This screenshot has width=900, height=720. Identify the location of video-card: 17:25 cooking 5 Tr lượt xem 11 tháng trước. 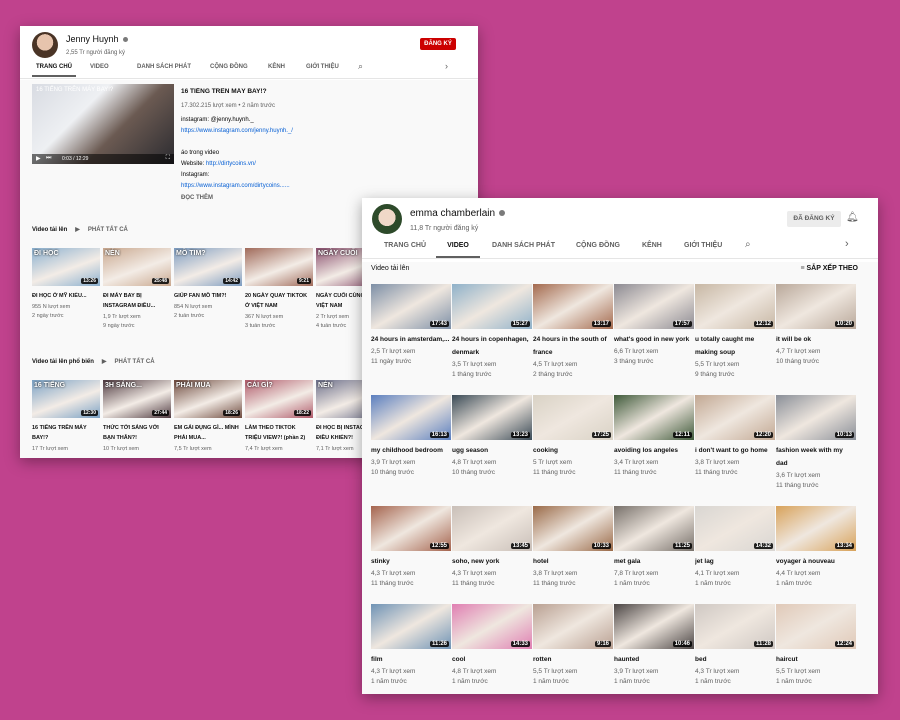
(573, 435).